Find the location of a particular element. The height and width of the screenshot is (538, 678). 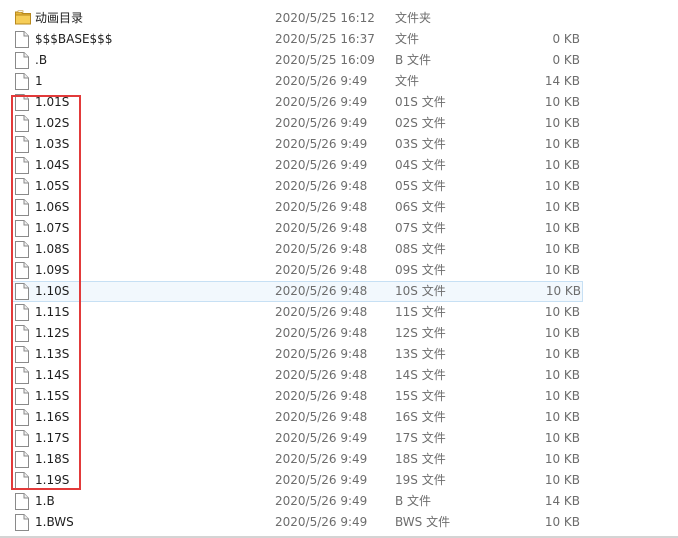

file-type: 13S 文件 is located at coordinates (420, 354).